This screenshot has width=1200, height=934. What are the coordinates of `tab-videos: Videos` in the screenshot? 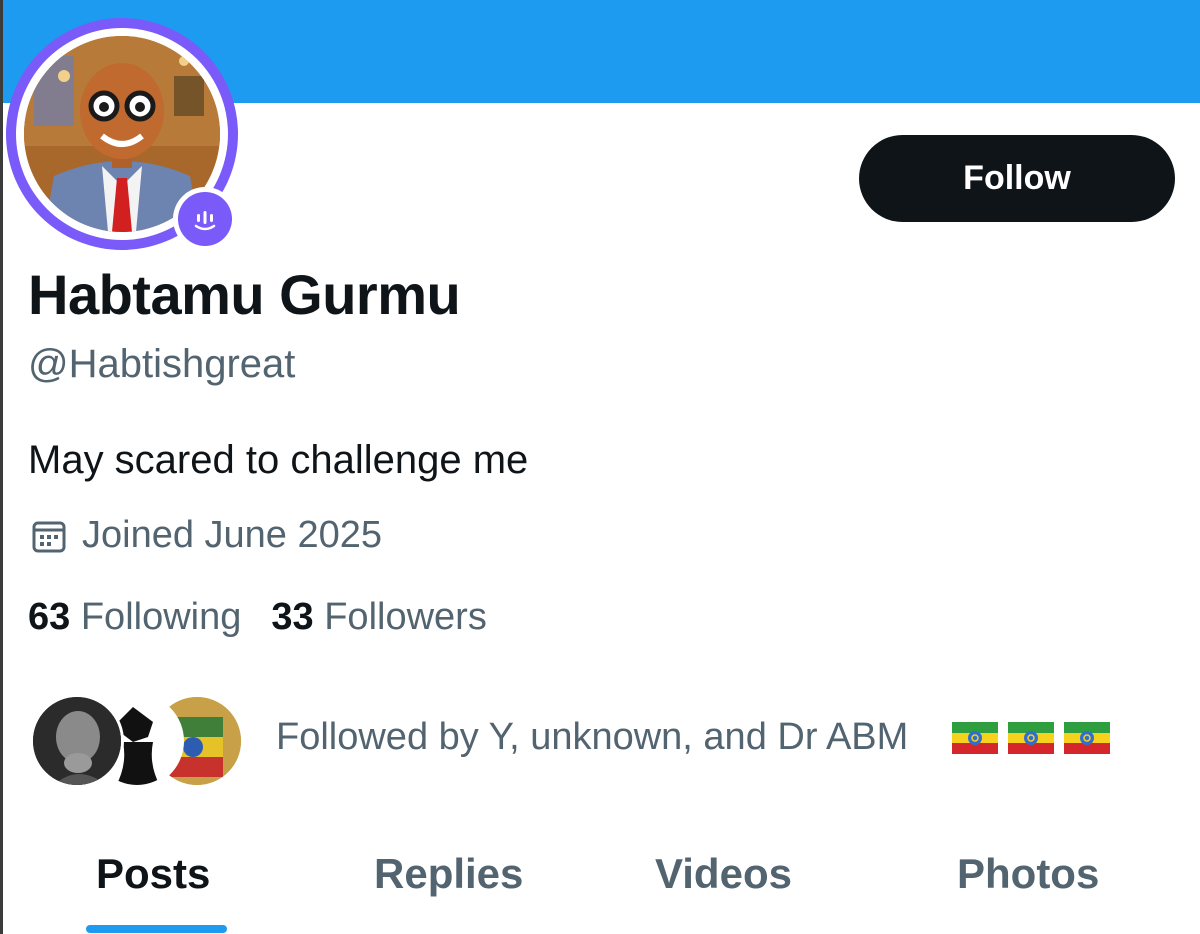 It's located at (723, 874).